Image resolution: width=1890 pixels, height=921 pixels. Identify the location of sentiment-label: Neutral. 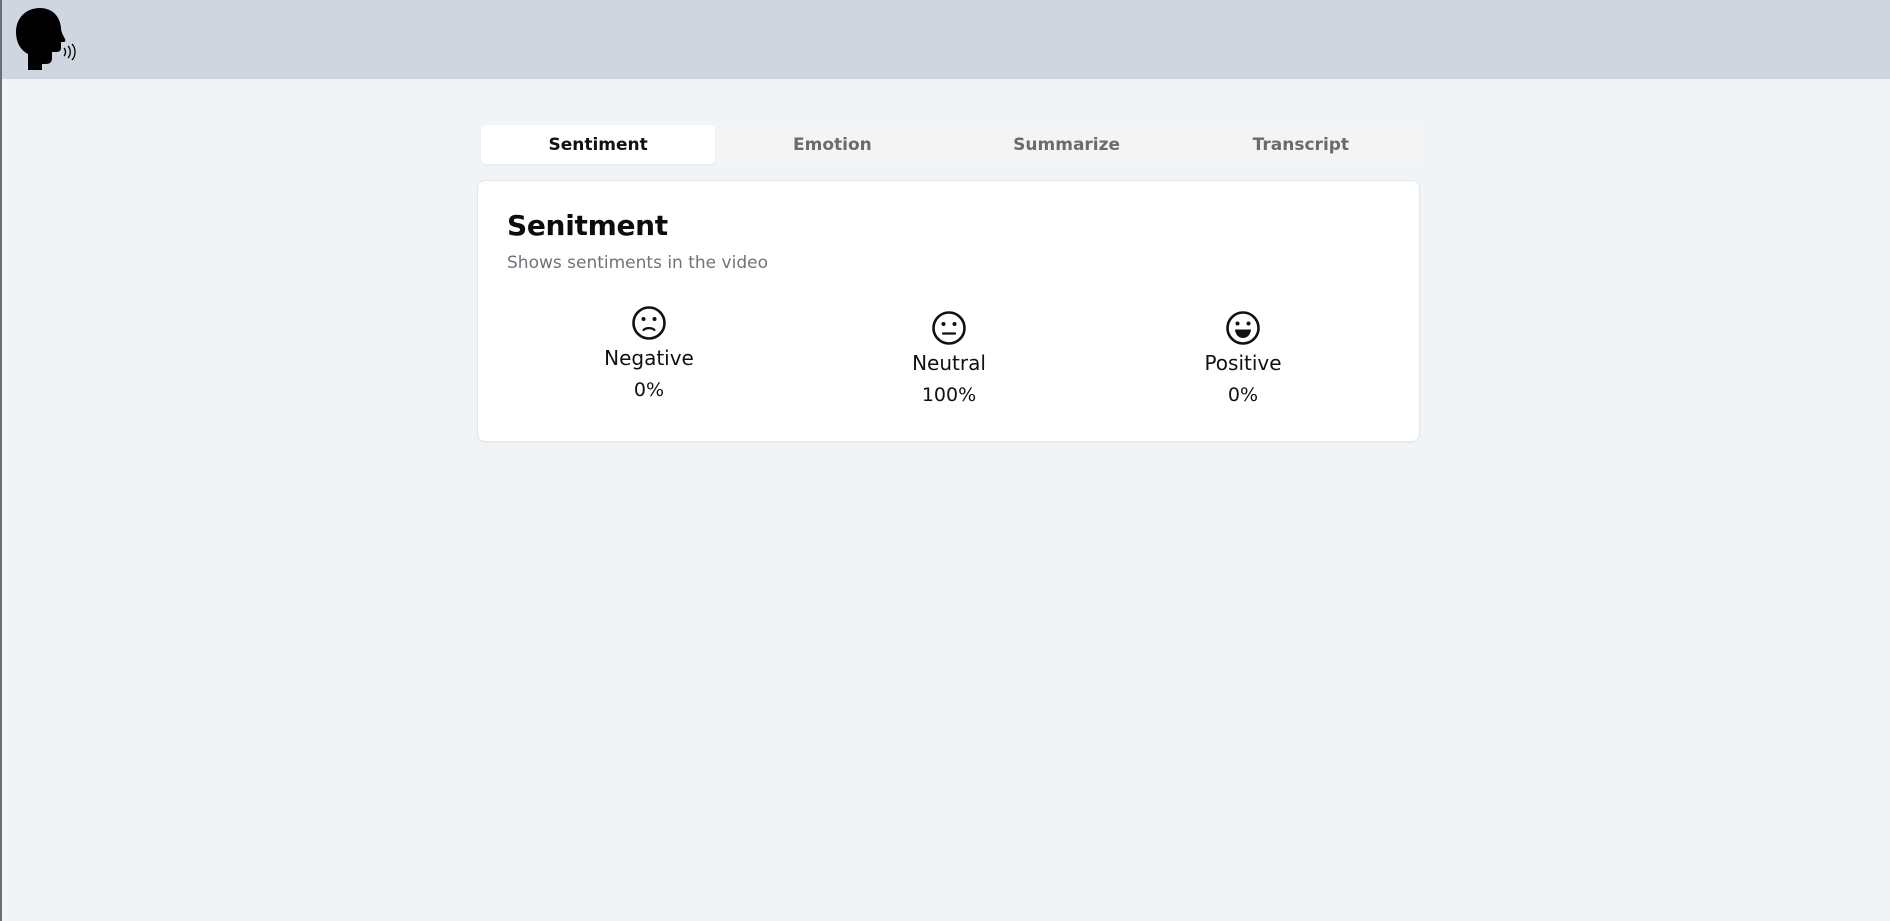
(949, 363).